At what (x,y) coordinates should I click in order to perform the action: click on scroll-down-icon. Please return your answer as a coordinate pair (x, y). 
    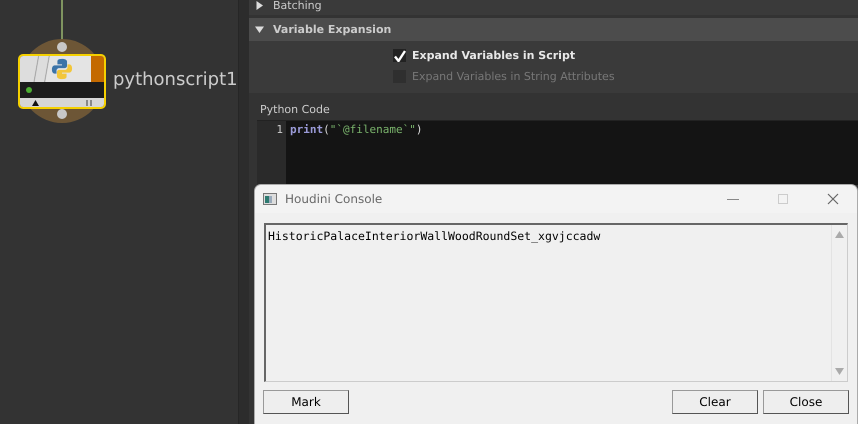
    Looking at the image, I should click on (839, 371).